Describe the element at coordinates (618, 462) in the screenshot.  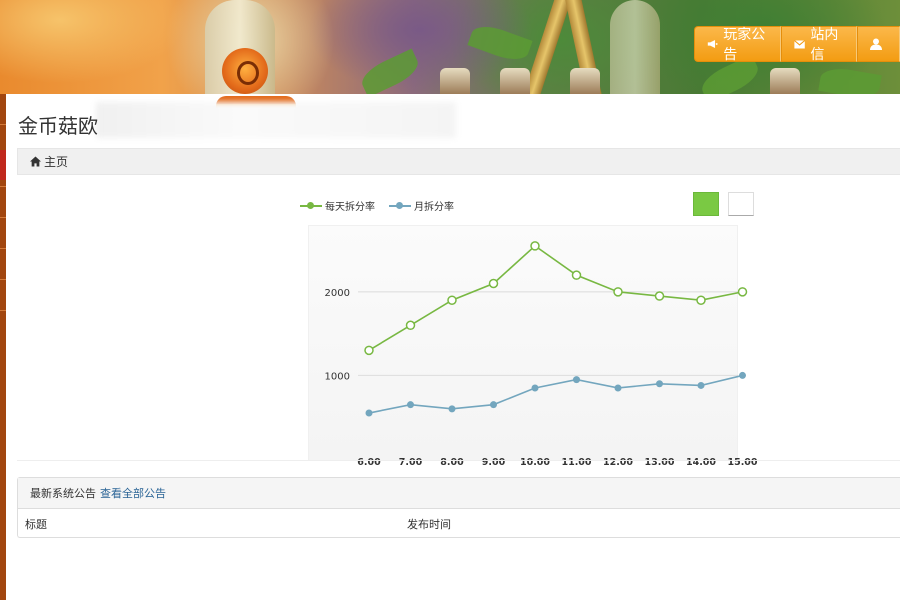
I see `x-tick-label: 12.00` at that location.